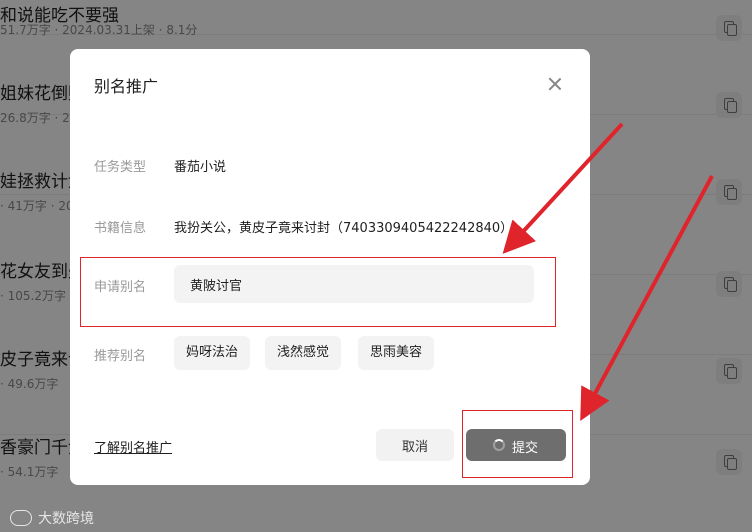 This screenshot has width=752, height=532. I want to click on alias-chip: 妈呀法治, so click(212, 353).